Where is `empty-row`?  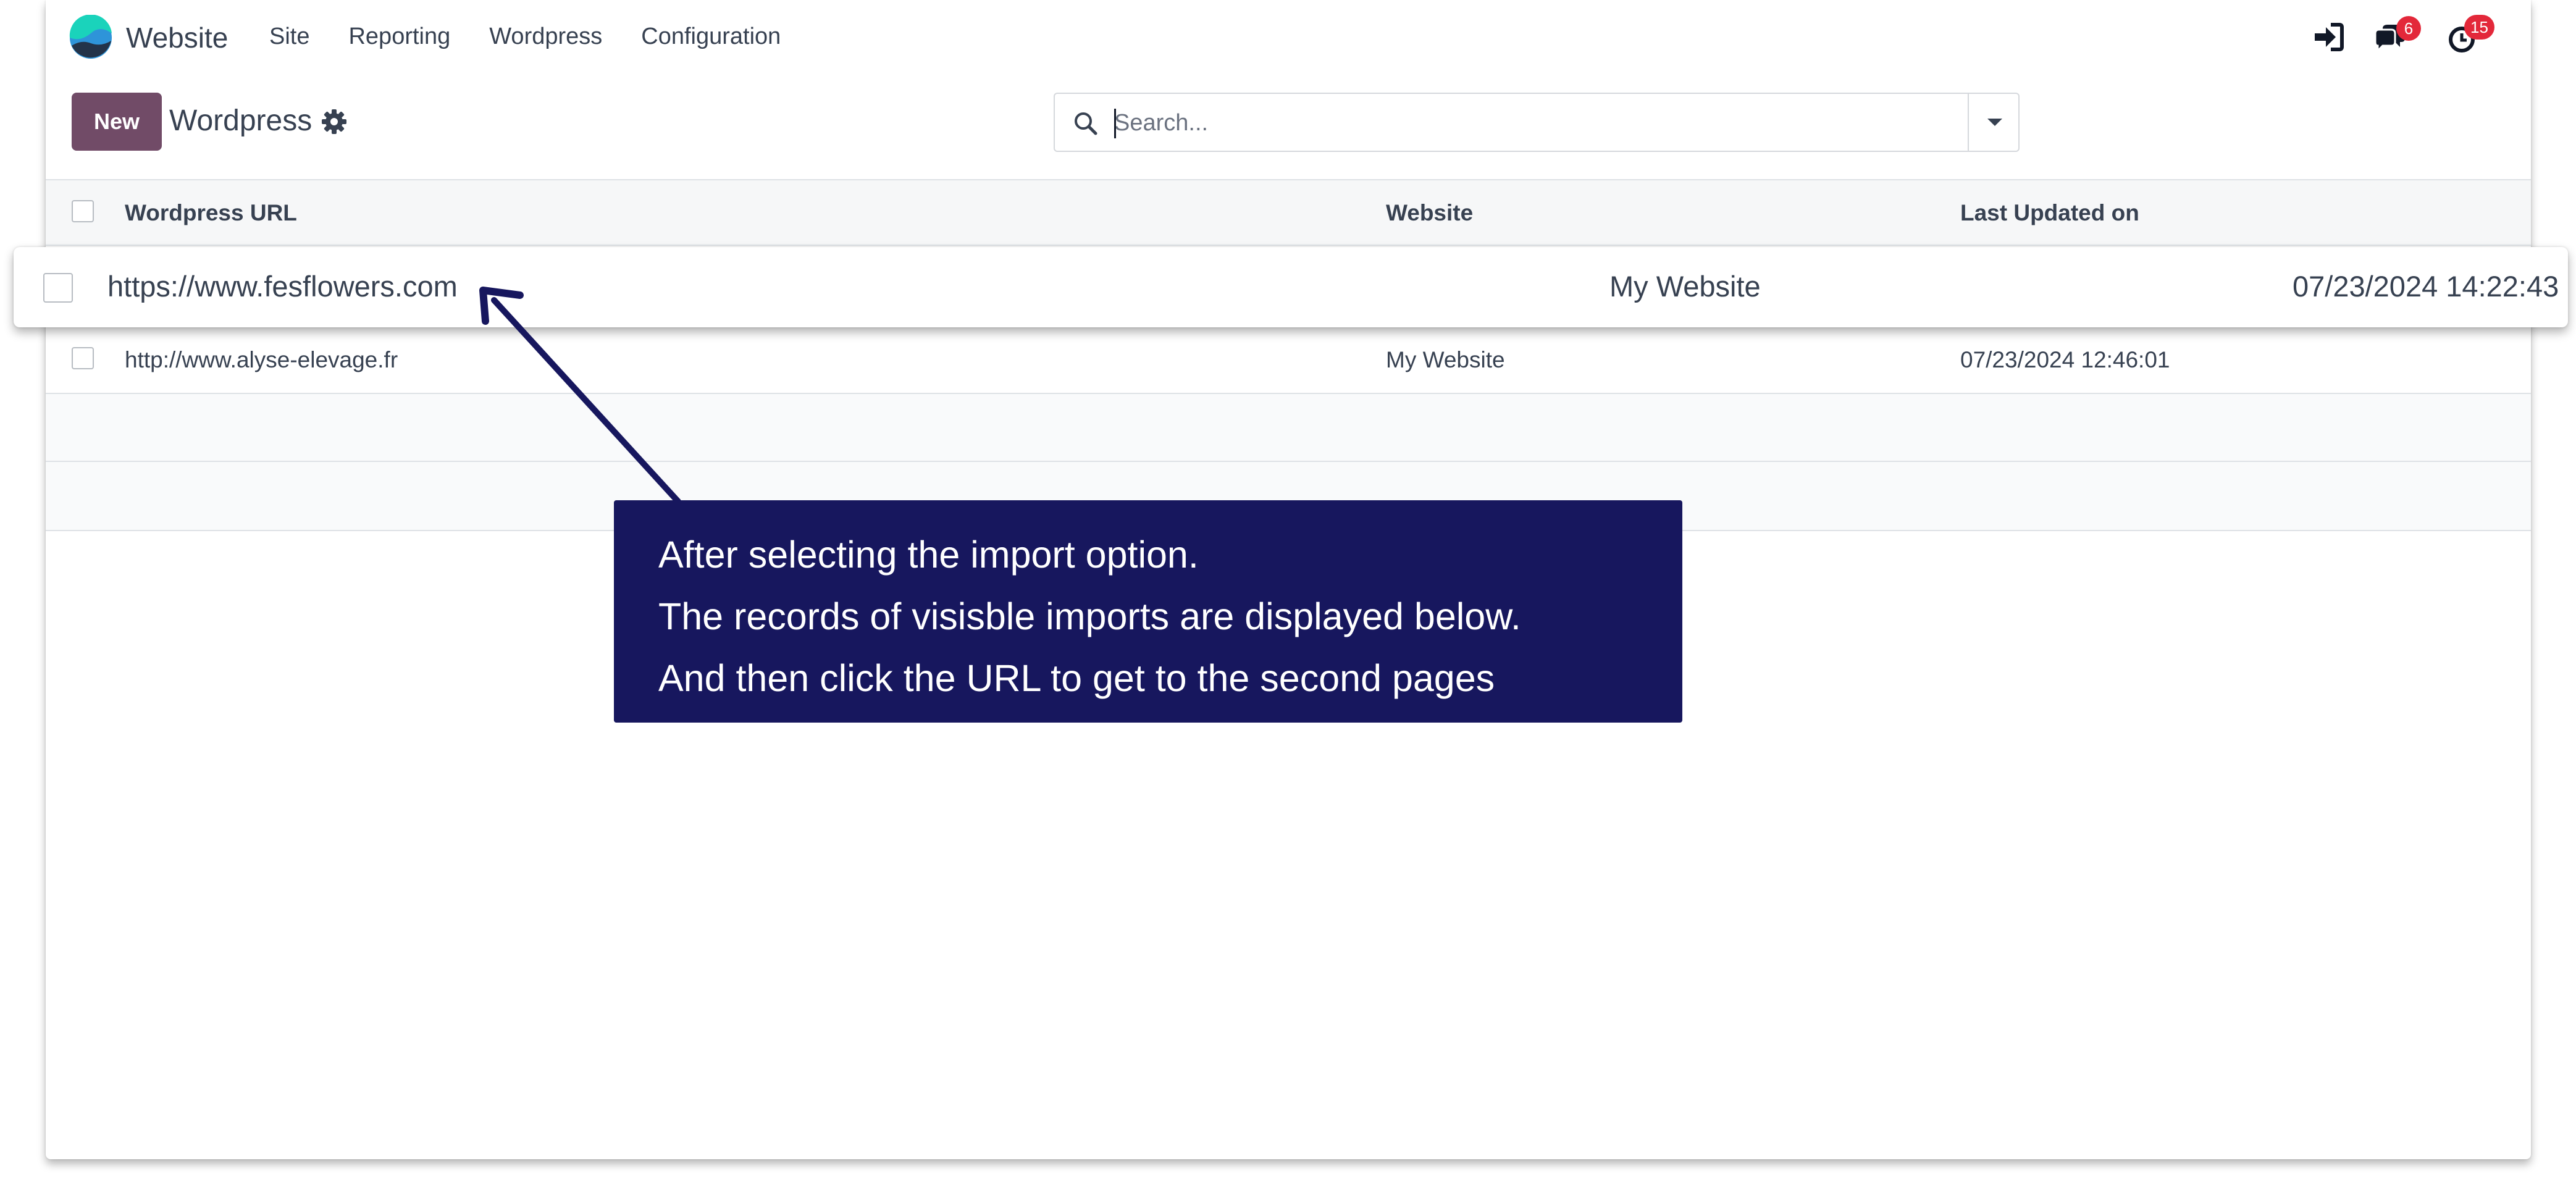
empty-row is located at coordinates (1288, 428).